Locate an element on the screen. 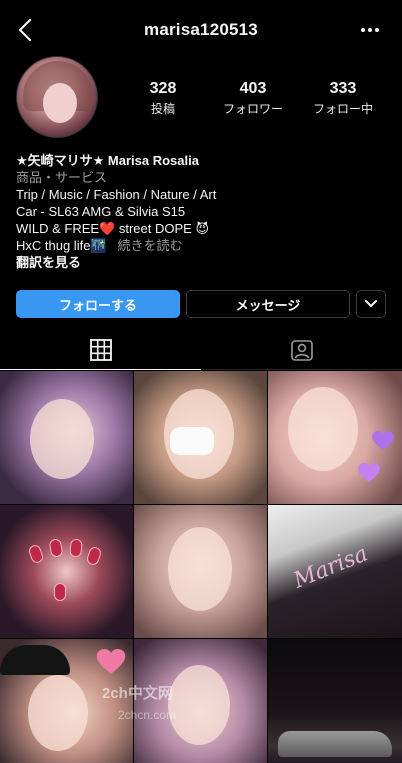  tab-grid is located at coordinates (100, 350).